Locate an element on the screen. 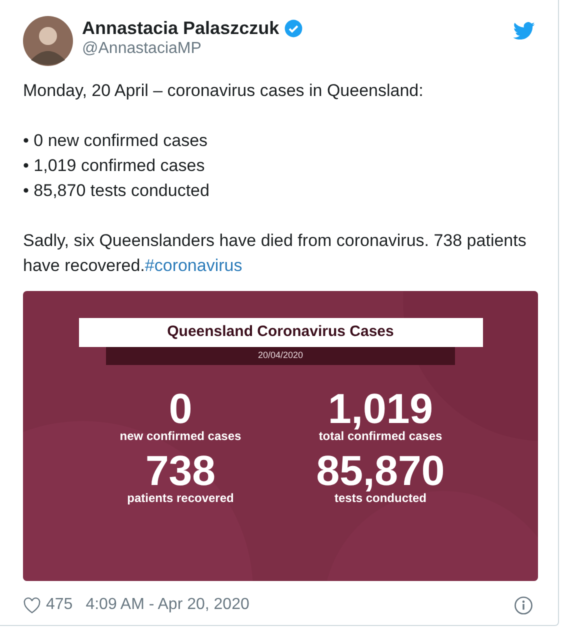  bird-logo-icon is located at coordinates (524, 31).